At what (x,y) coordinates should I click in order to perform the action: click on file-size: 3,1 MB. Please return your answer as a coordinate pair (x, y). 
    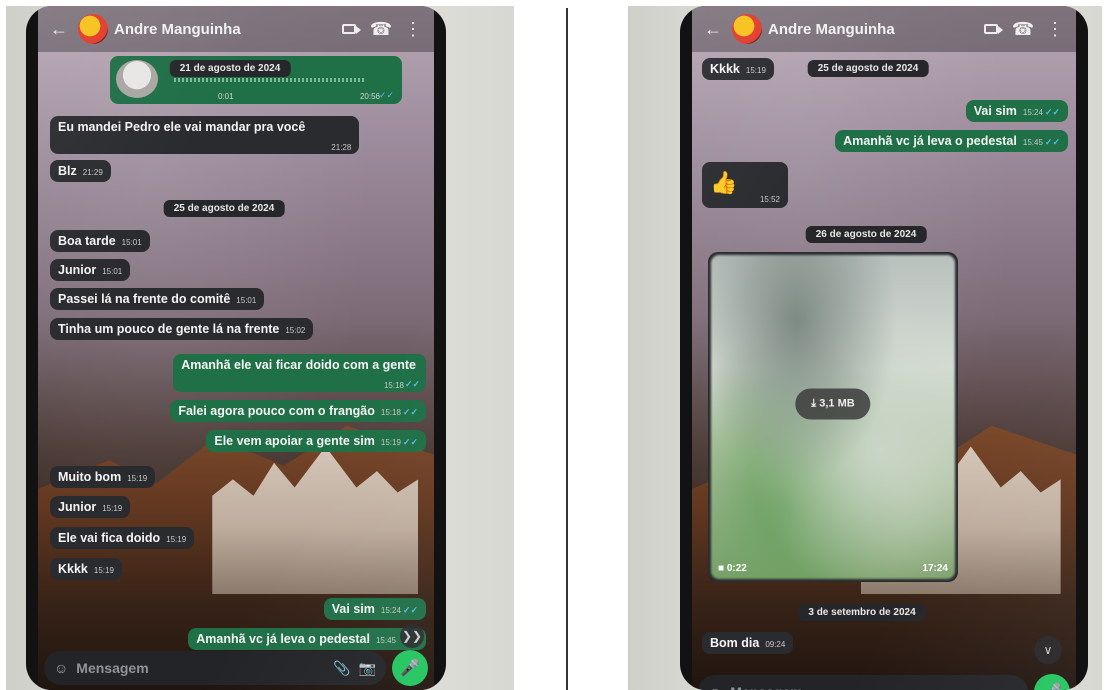
    Looking at the image, I should click on (837, 403).